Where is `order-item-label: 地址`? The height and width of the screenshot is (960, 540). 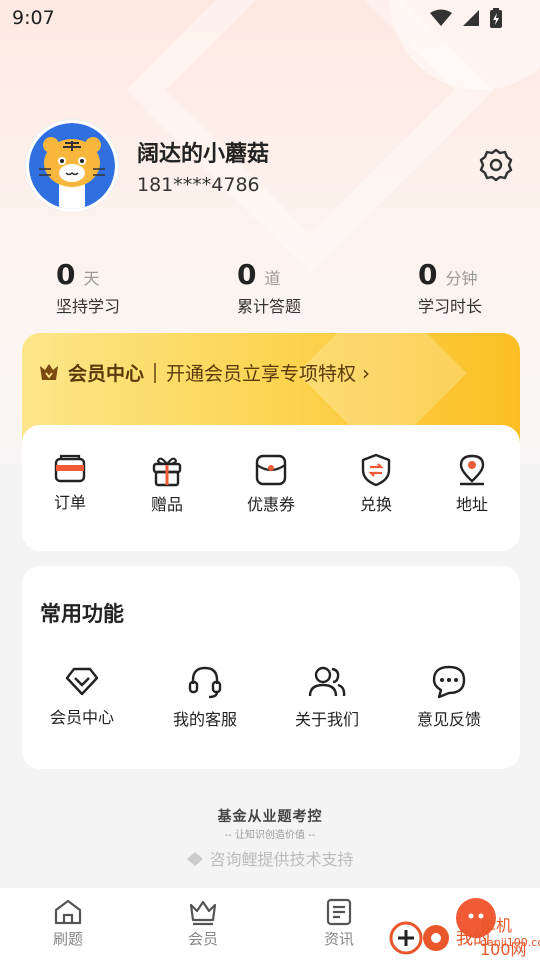 order-item-label: 地址 is located at coordinates (471, 504).